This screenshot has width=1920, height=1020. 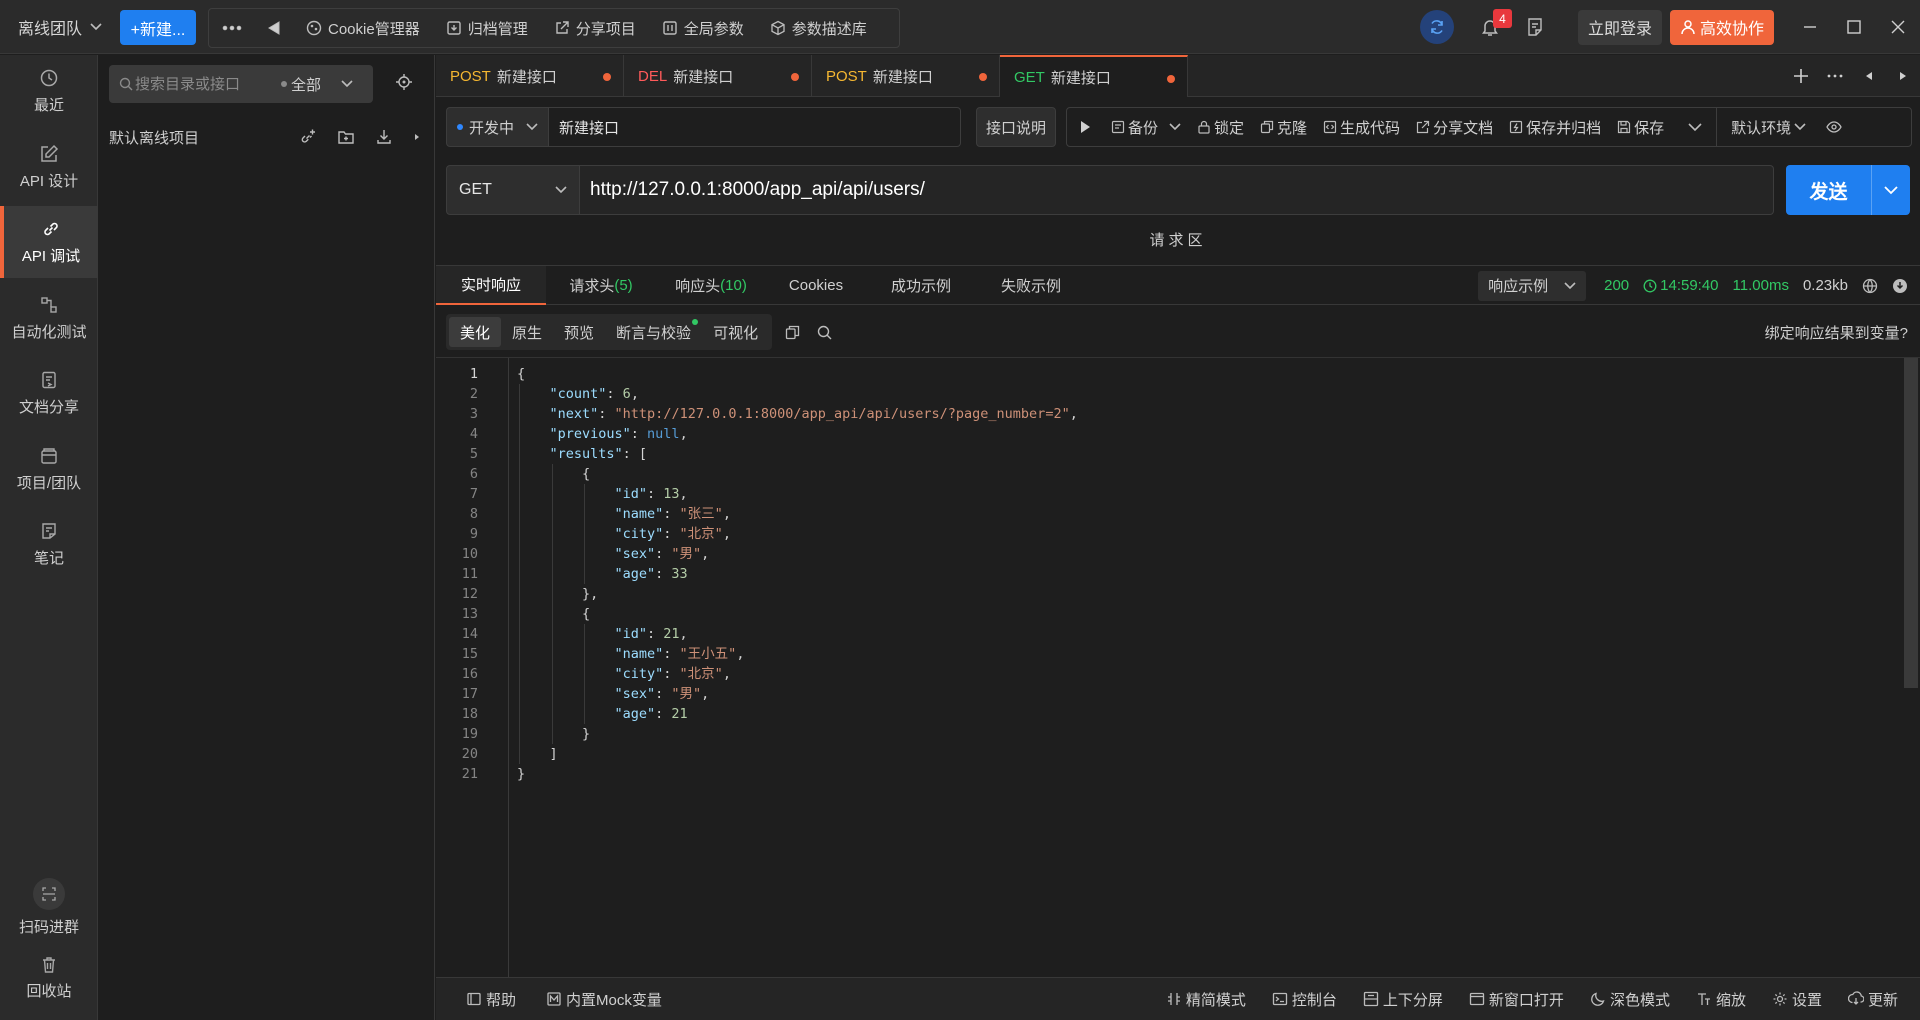 I want to click on split-view-button: 上下分屏, so click(x=1403, y=999).